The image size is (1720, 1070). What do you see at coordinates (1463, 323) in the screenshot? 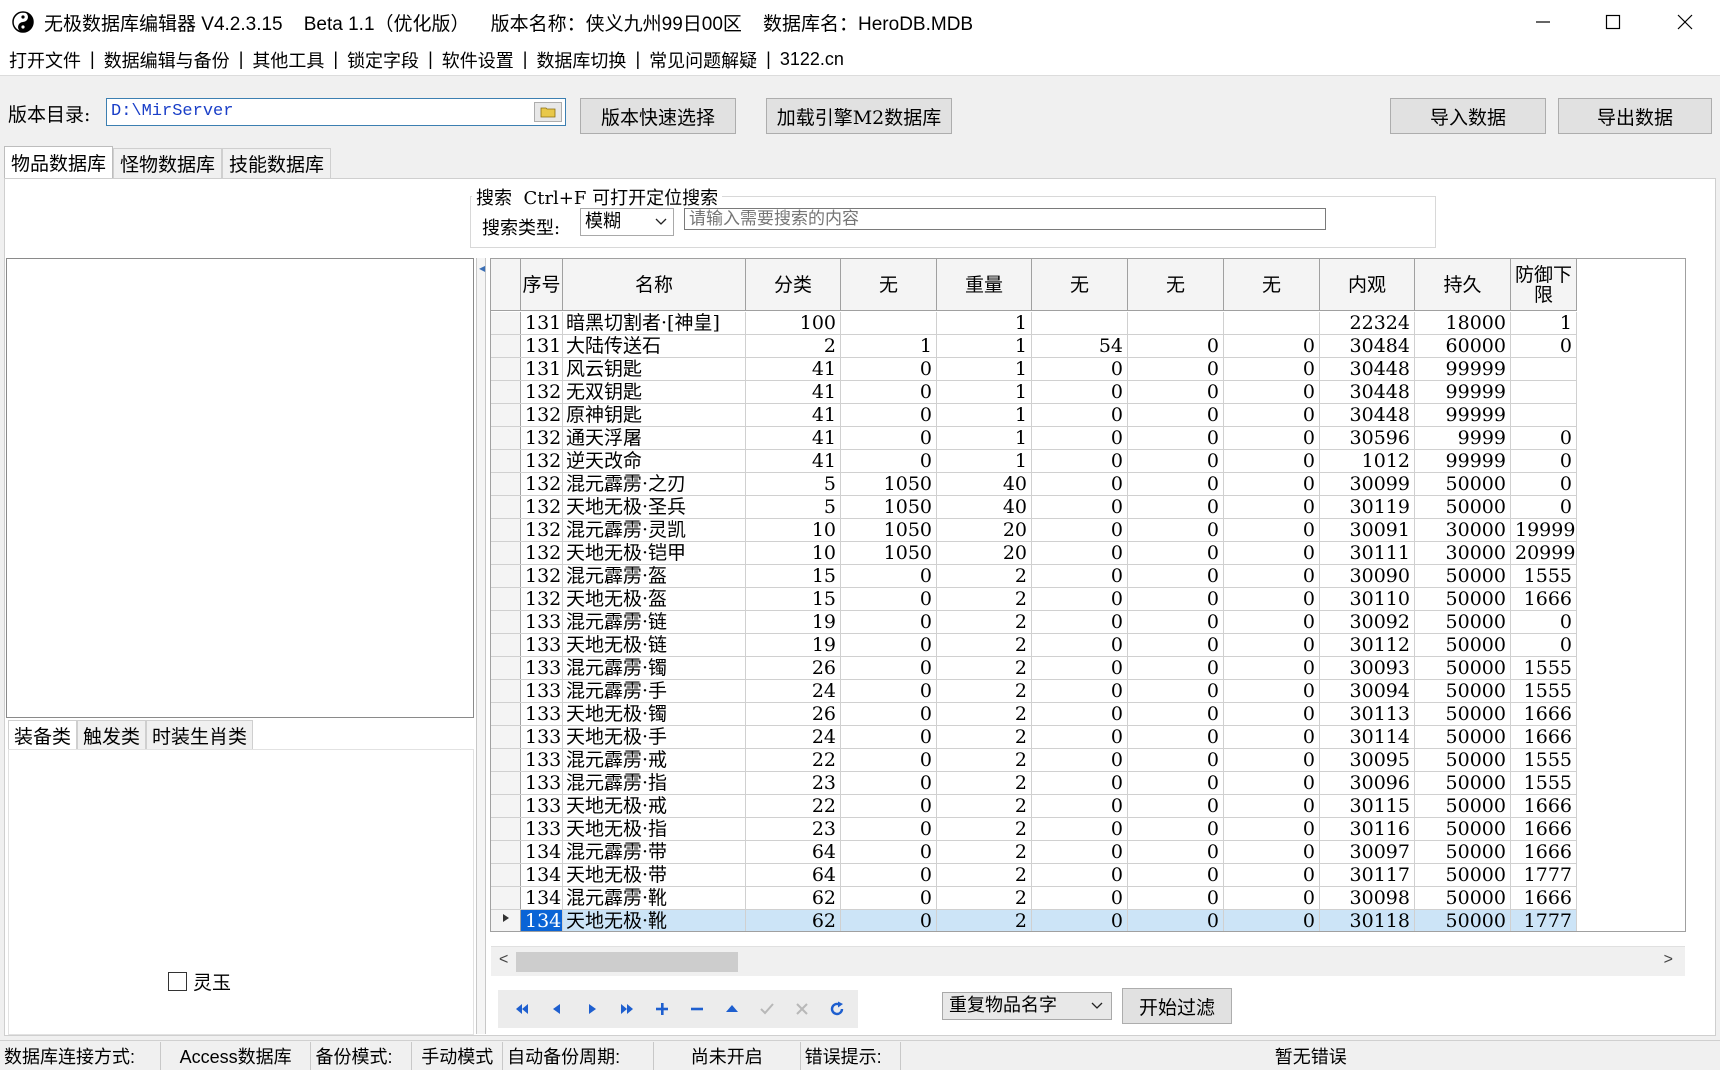
I see `table-cell: 18000` at bounding box center [1463, 323].